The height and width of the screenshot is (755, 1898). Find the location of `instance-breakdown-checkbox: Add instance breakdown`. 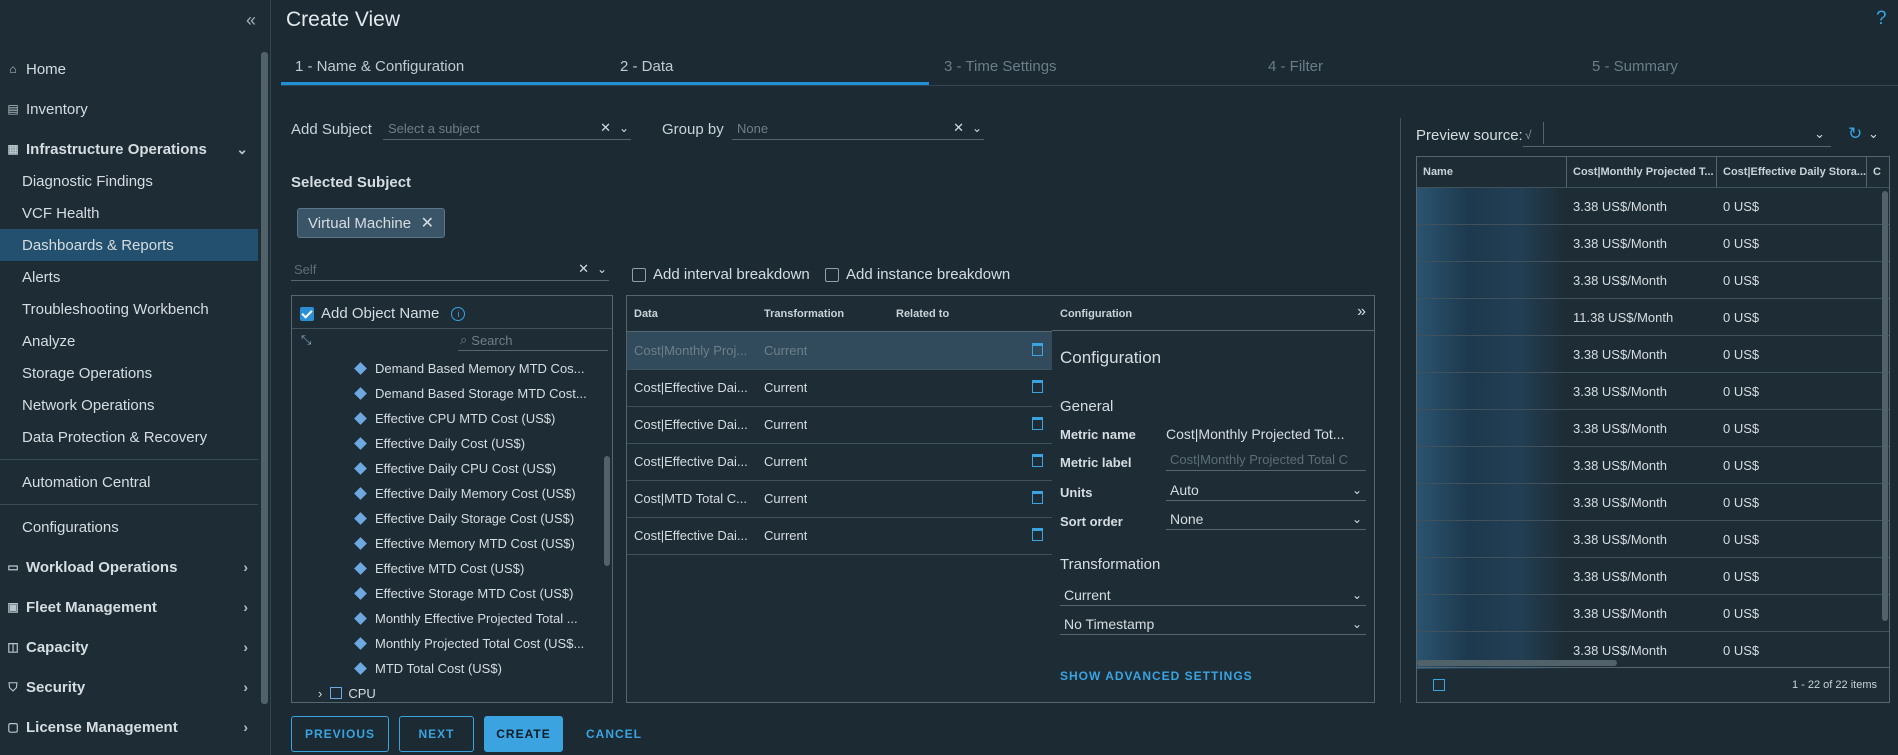

instance-breakdown-checkbox: Add instance breakdown is located at coordinates (917, 274).